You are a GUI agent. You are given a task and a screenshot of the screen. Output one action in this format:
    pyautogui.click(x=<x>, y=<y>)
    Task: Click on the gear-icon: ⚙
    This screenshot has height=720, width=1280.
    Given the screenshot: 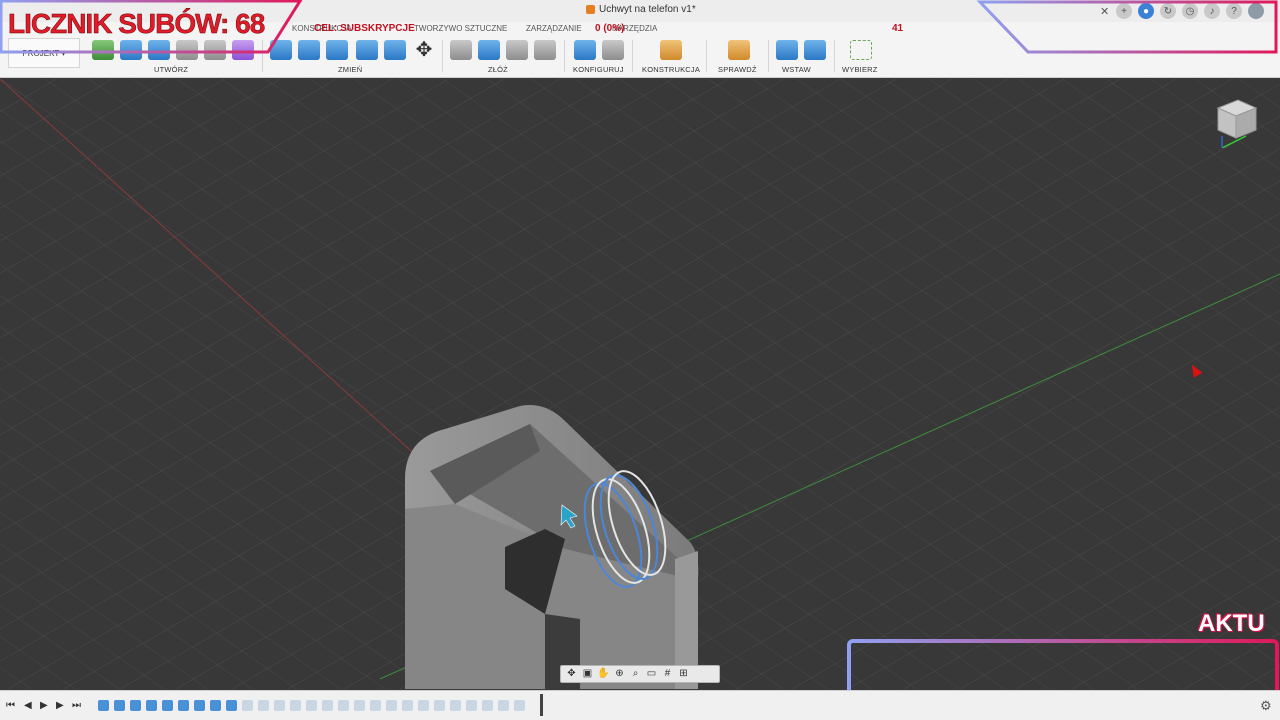 What is the action you would take?
    pyautogui.click(x=1266, y=706)
    